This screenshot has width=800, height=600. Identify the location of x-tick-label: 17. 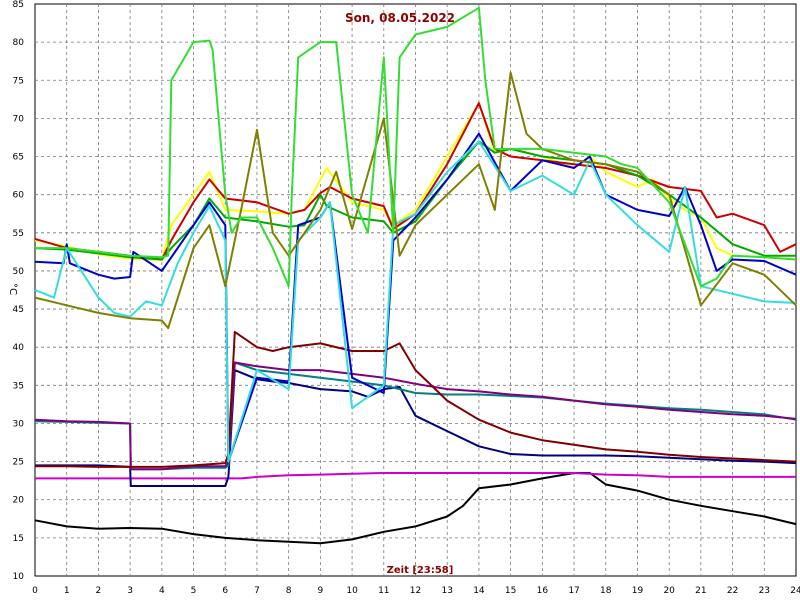
(573, 591).